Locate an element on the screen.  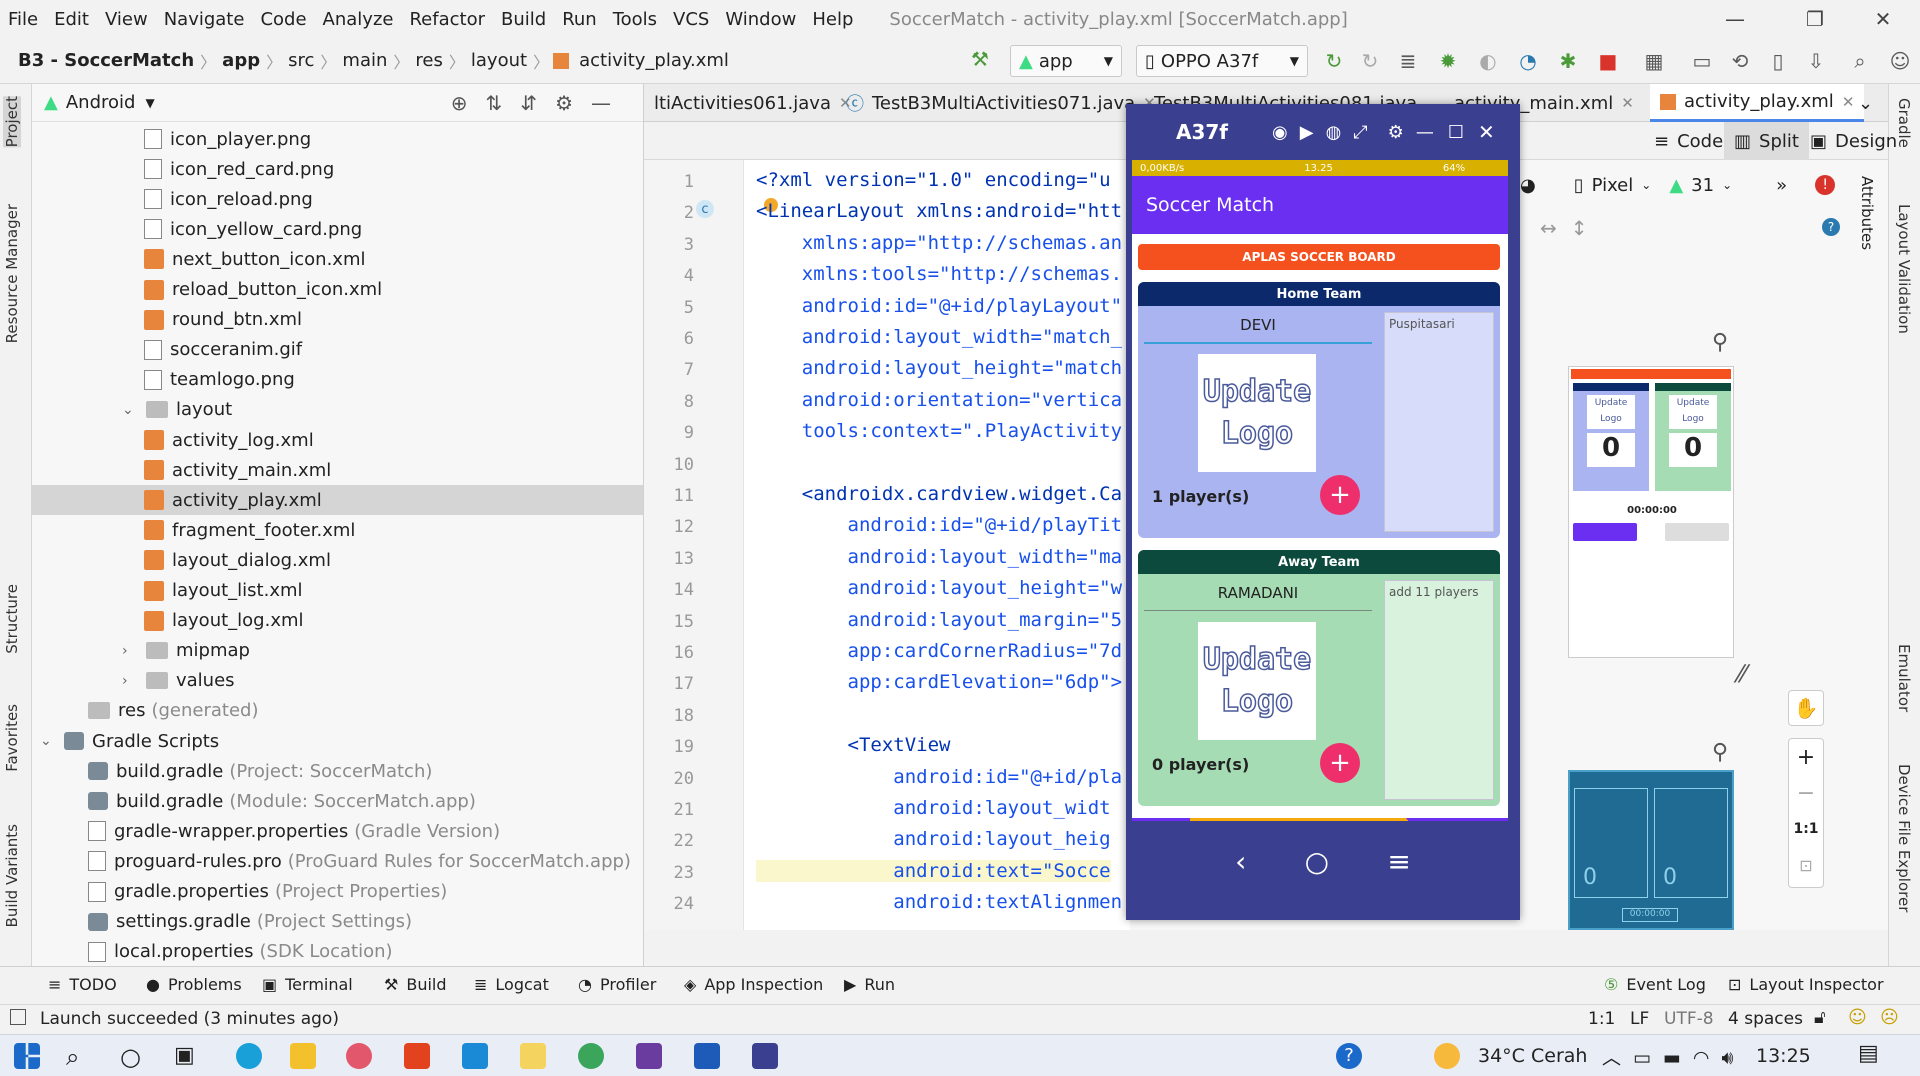
night-mode-icon: ◕ is located at coordinates (1528, 185).